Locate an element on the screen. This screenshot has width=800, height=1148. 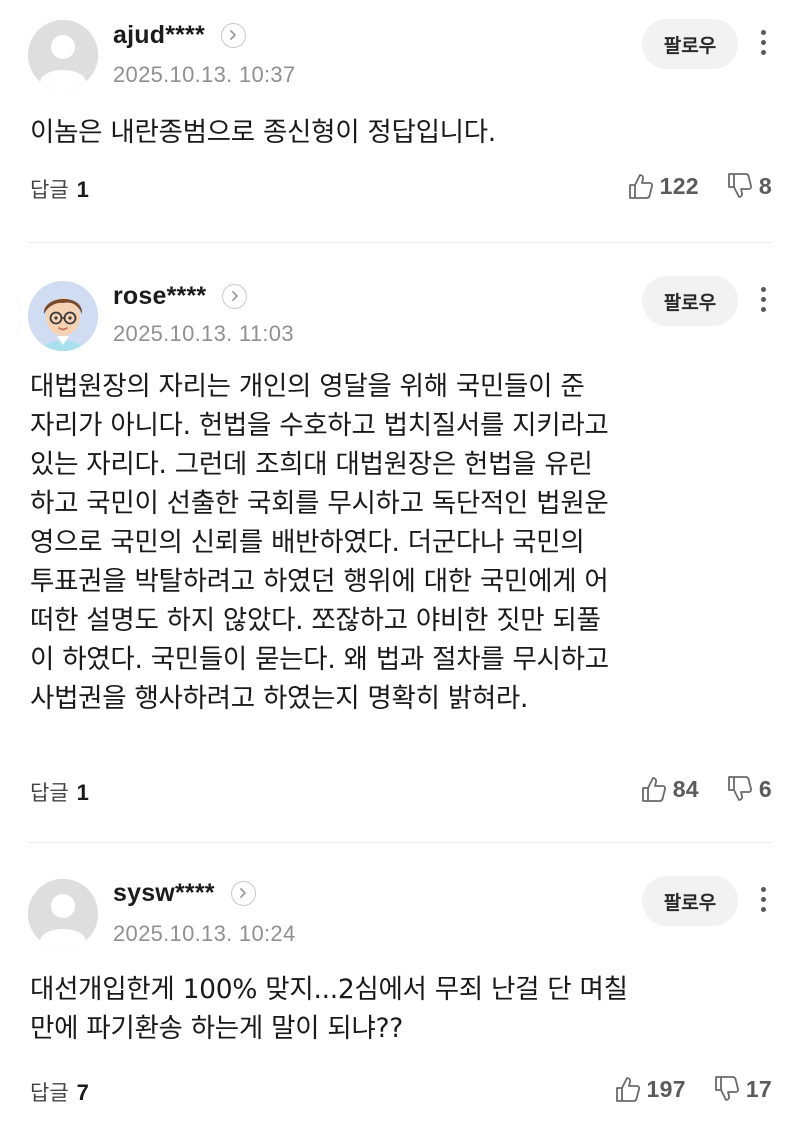
reply-count: 7 is located at coordinates (82, 1092).